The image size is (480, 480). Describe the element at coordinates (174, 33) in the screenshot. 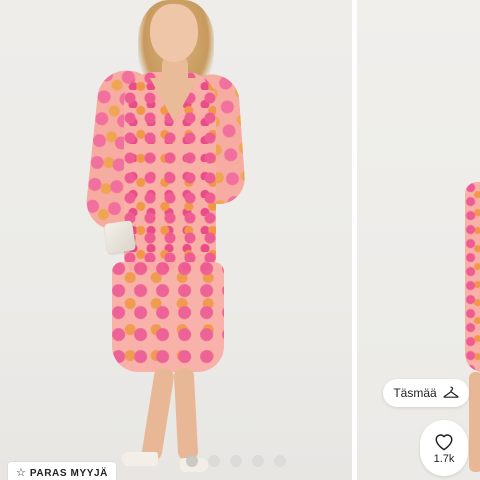

I see `model-face` at that location.